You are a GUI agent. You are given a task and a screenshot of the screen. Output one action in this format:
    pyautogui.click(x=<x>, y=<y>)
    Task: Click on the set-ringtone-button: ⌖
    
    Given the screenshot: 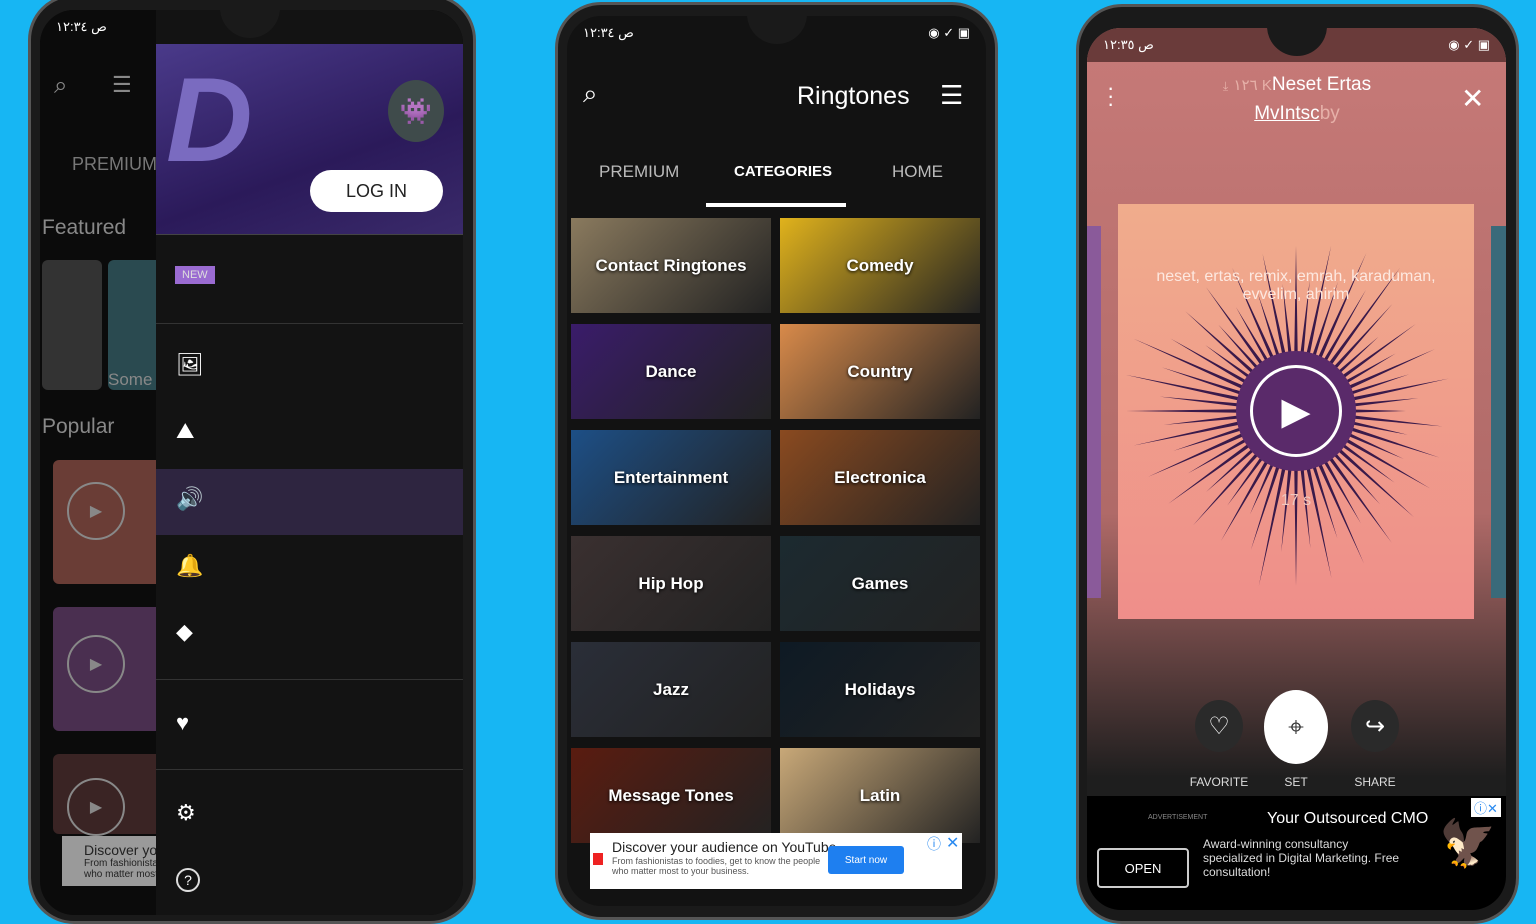 What is the action you would take?
    pyautogui.click(x=1296, y=727)
    